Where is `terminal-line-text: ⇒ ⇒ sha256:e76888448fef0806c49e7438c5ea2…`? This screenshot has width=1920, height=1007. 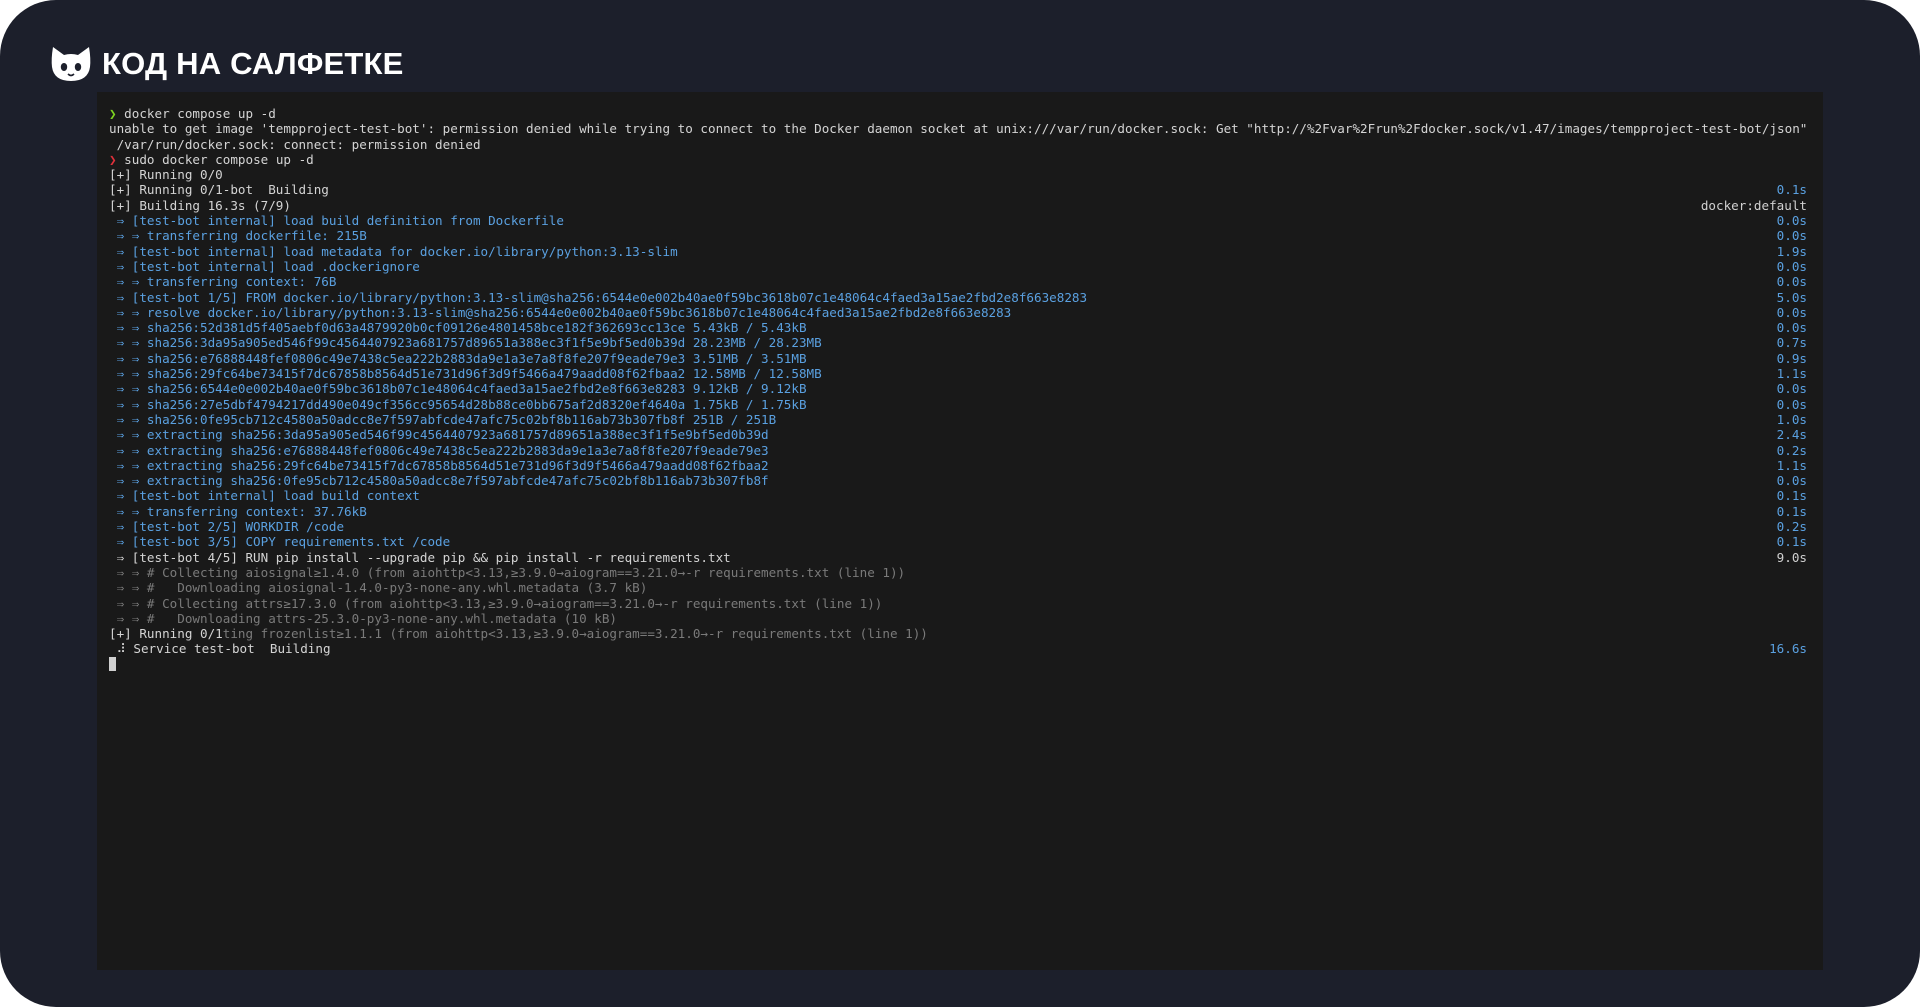
terminal-line-text: ⇒ ⇒ sha256:e76888448fef0806c49e7438c5ea2… is located at coordinates (458, 358).